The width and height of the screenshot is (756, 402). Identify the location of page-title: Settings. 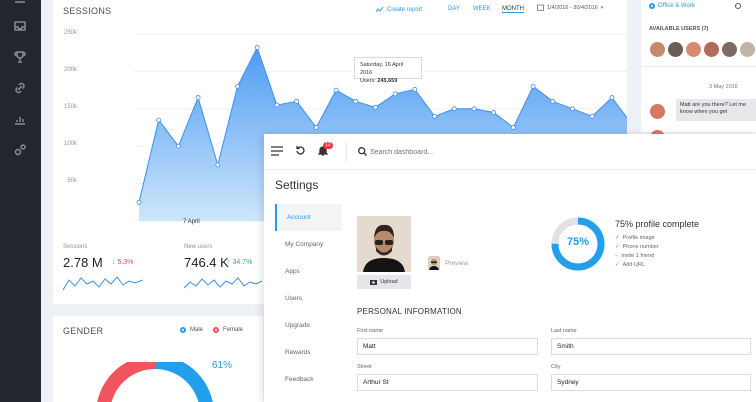
(297, 185).